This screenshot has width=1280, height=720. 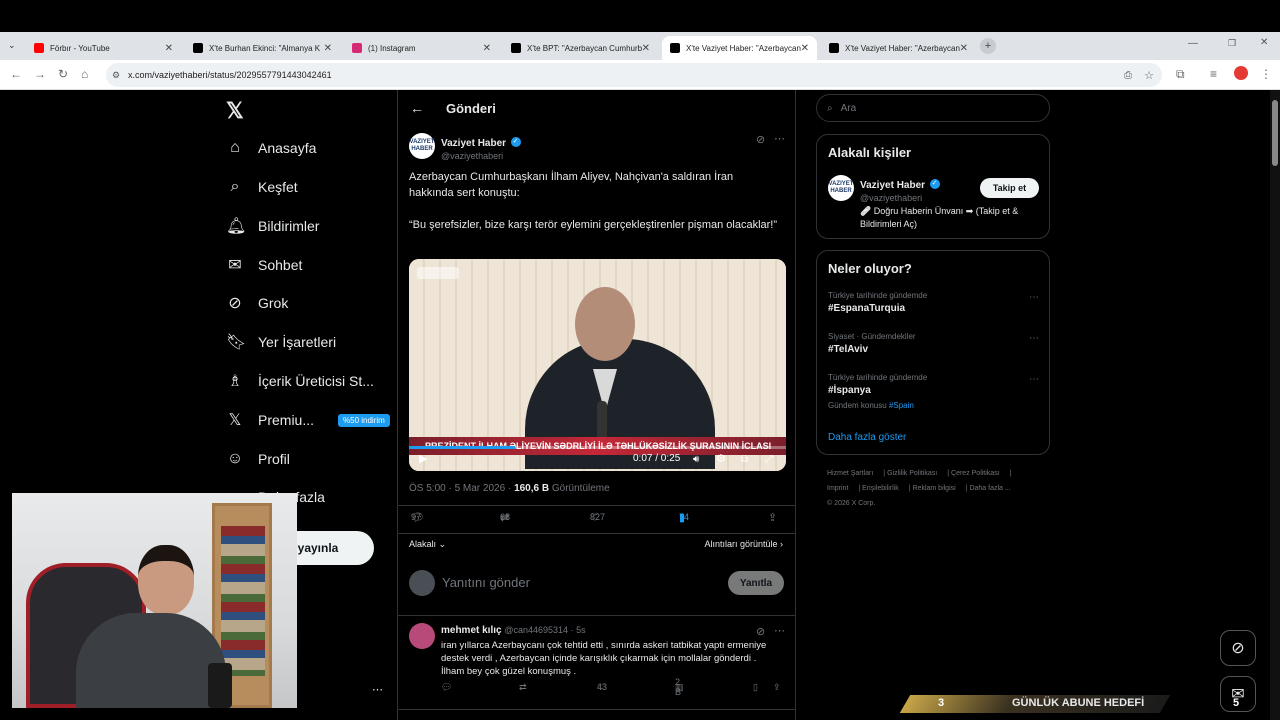 I want to click on media-icon: ≡, so click(x=1213, y=74).